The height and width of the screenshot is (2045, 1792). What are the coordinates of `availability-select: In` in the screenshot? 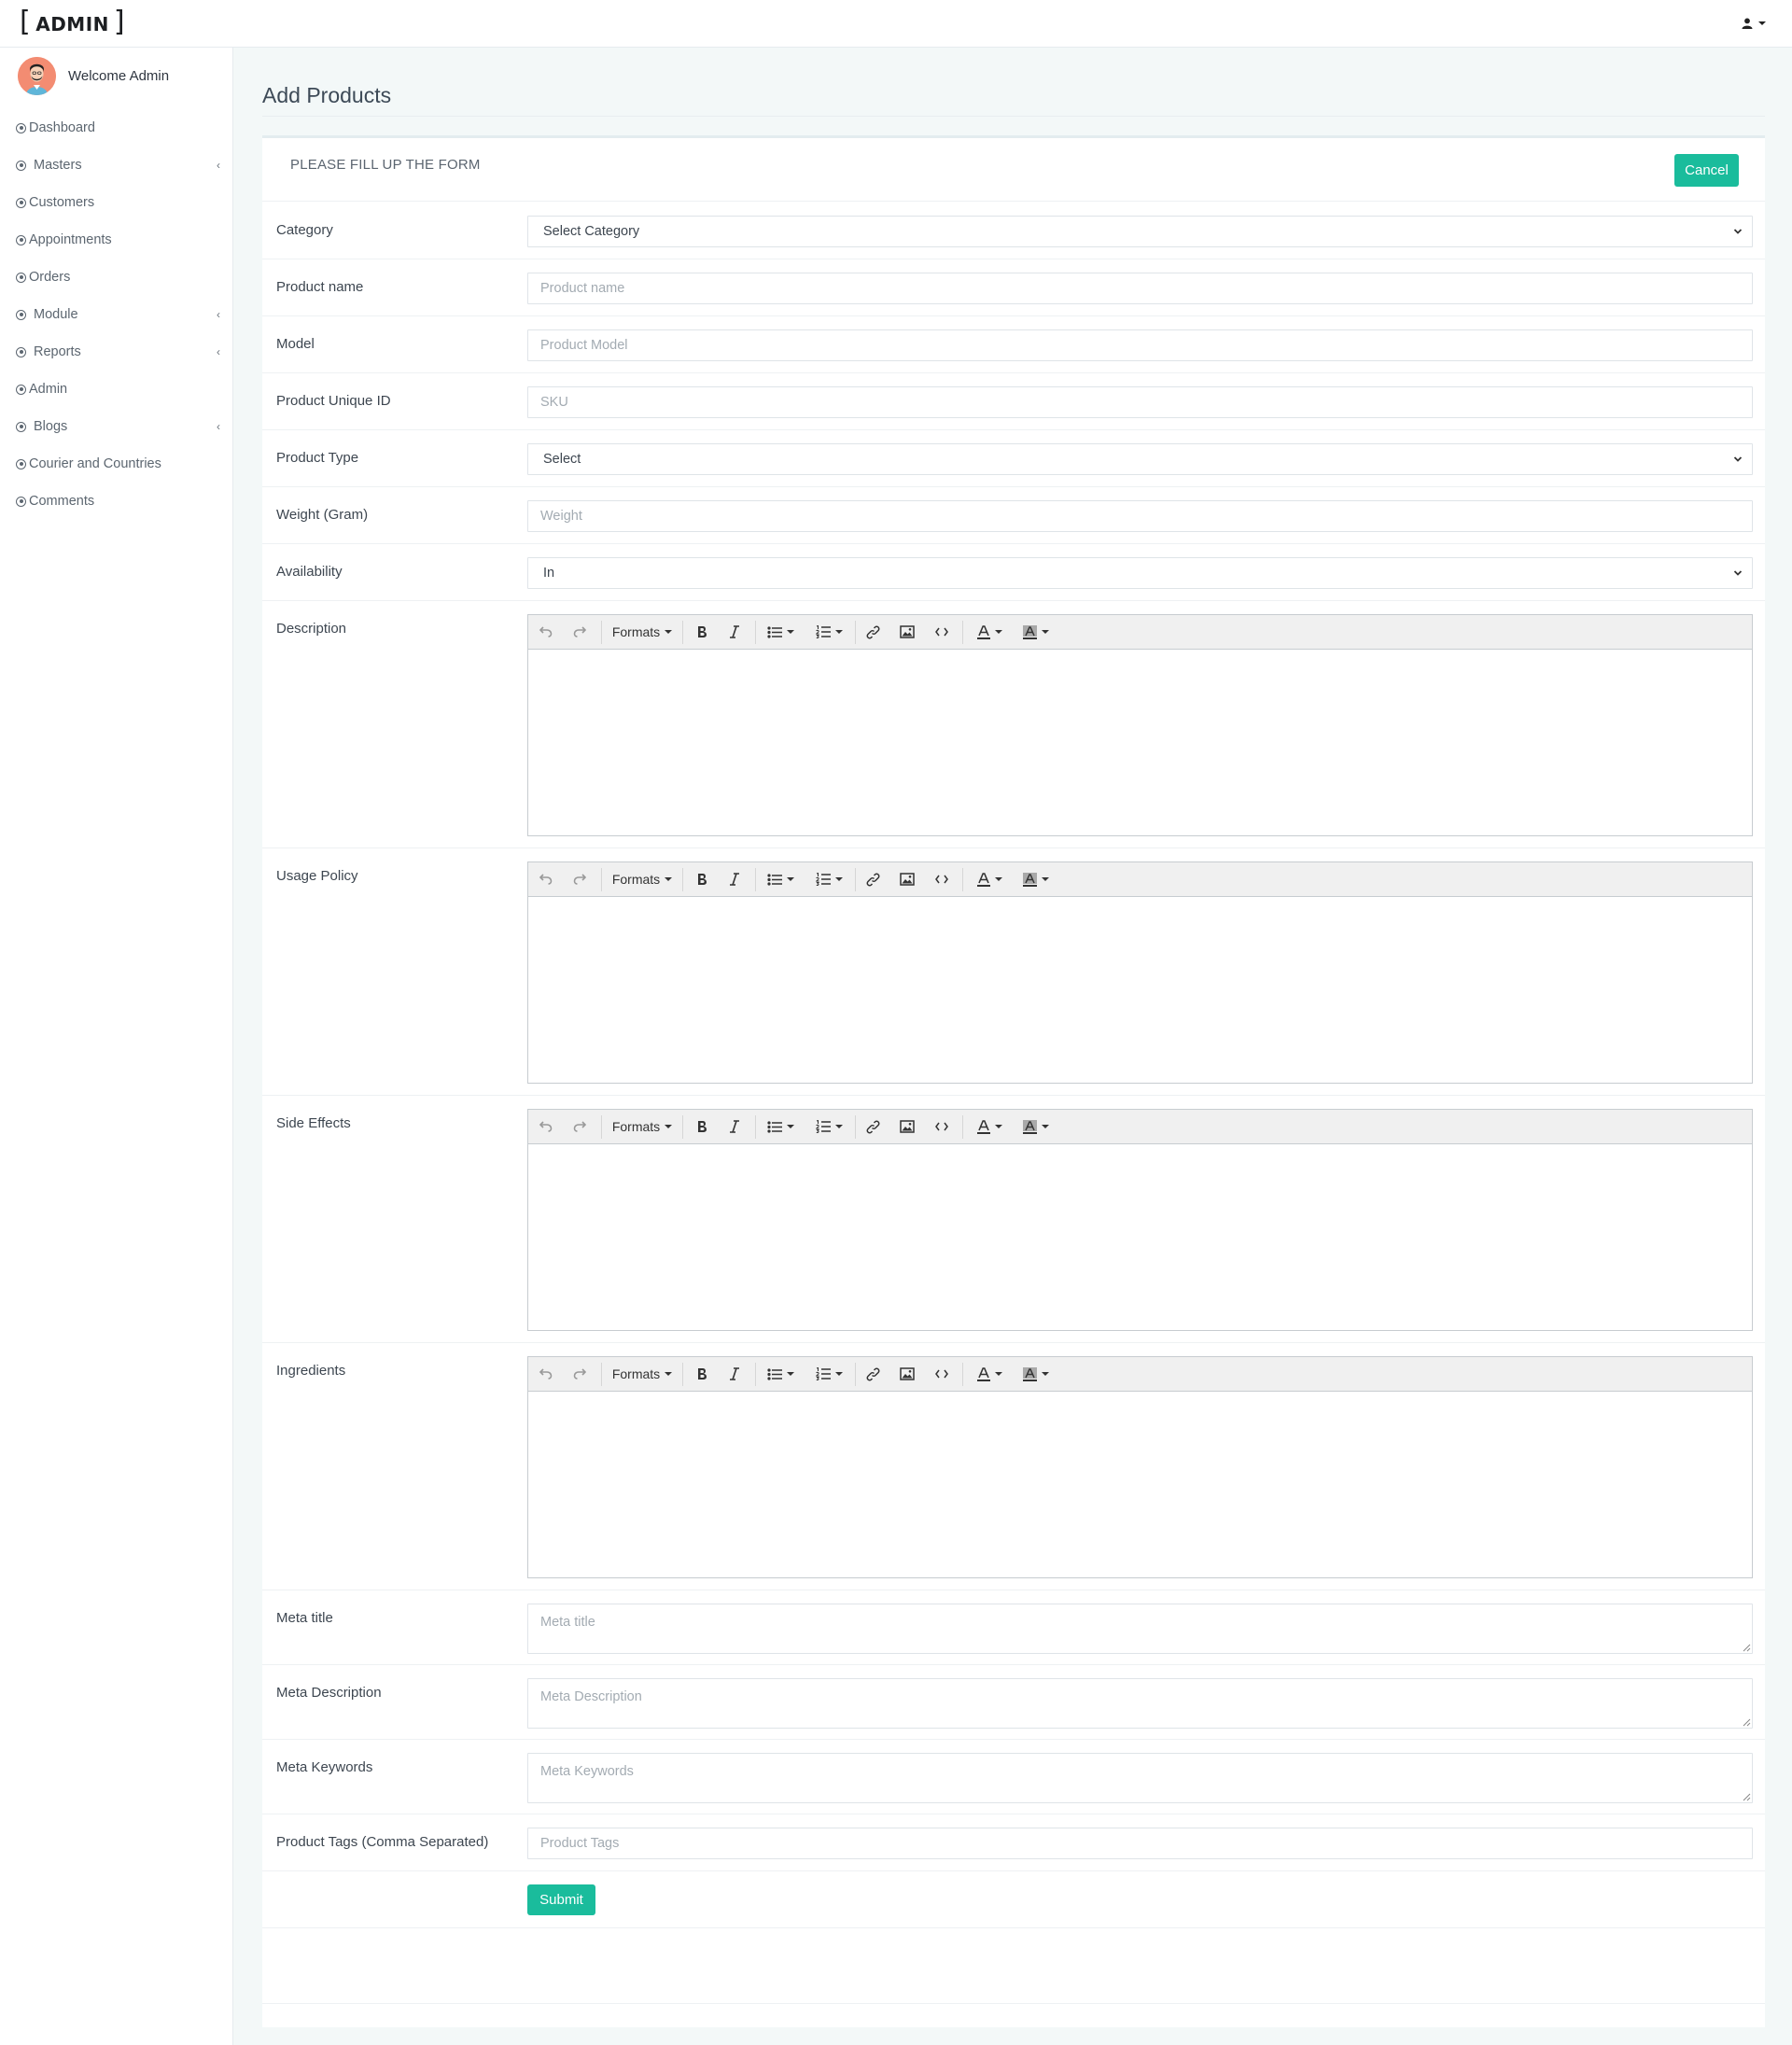 It's located at (1140, 573).